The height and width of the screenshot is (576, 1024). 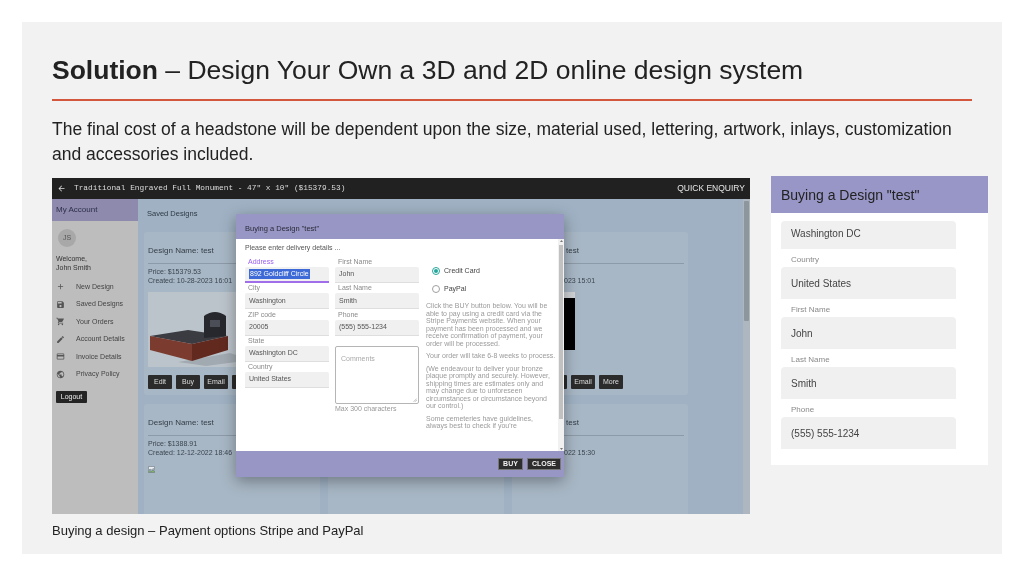 What do you see at coordinates (502, 142) in the screenshot?
I see `description-text: The final cost of a headstone will be dependent upon the size, material used, lettering, artwork, inlays, customization and accessories included.` at bounding box center [502, 142].